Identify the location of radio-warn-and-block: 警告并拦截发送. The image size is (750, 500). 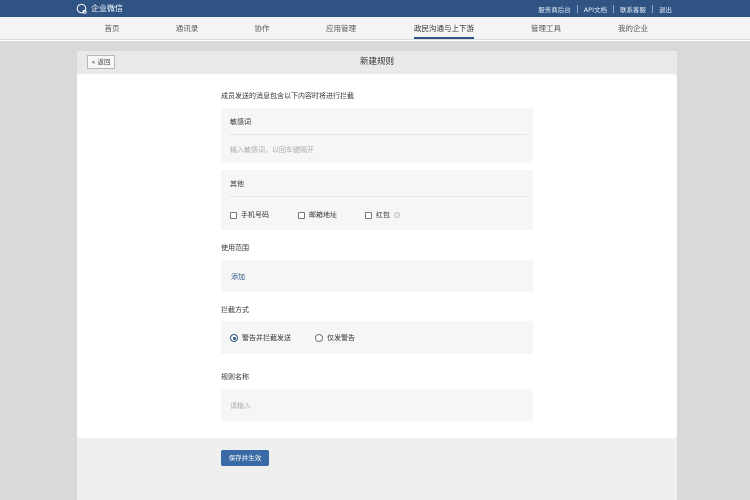
(260, 338).